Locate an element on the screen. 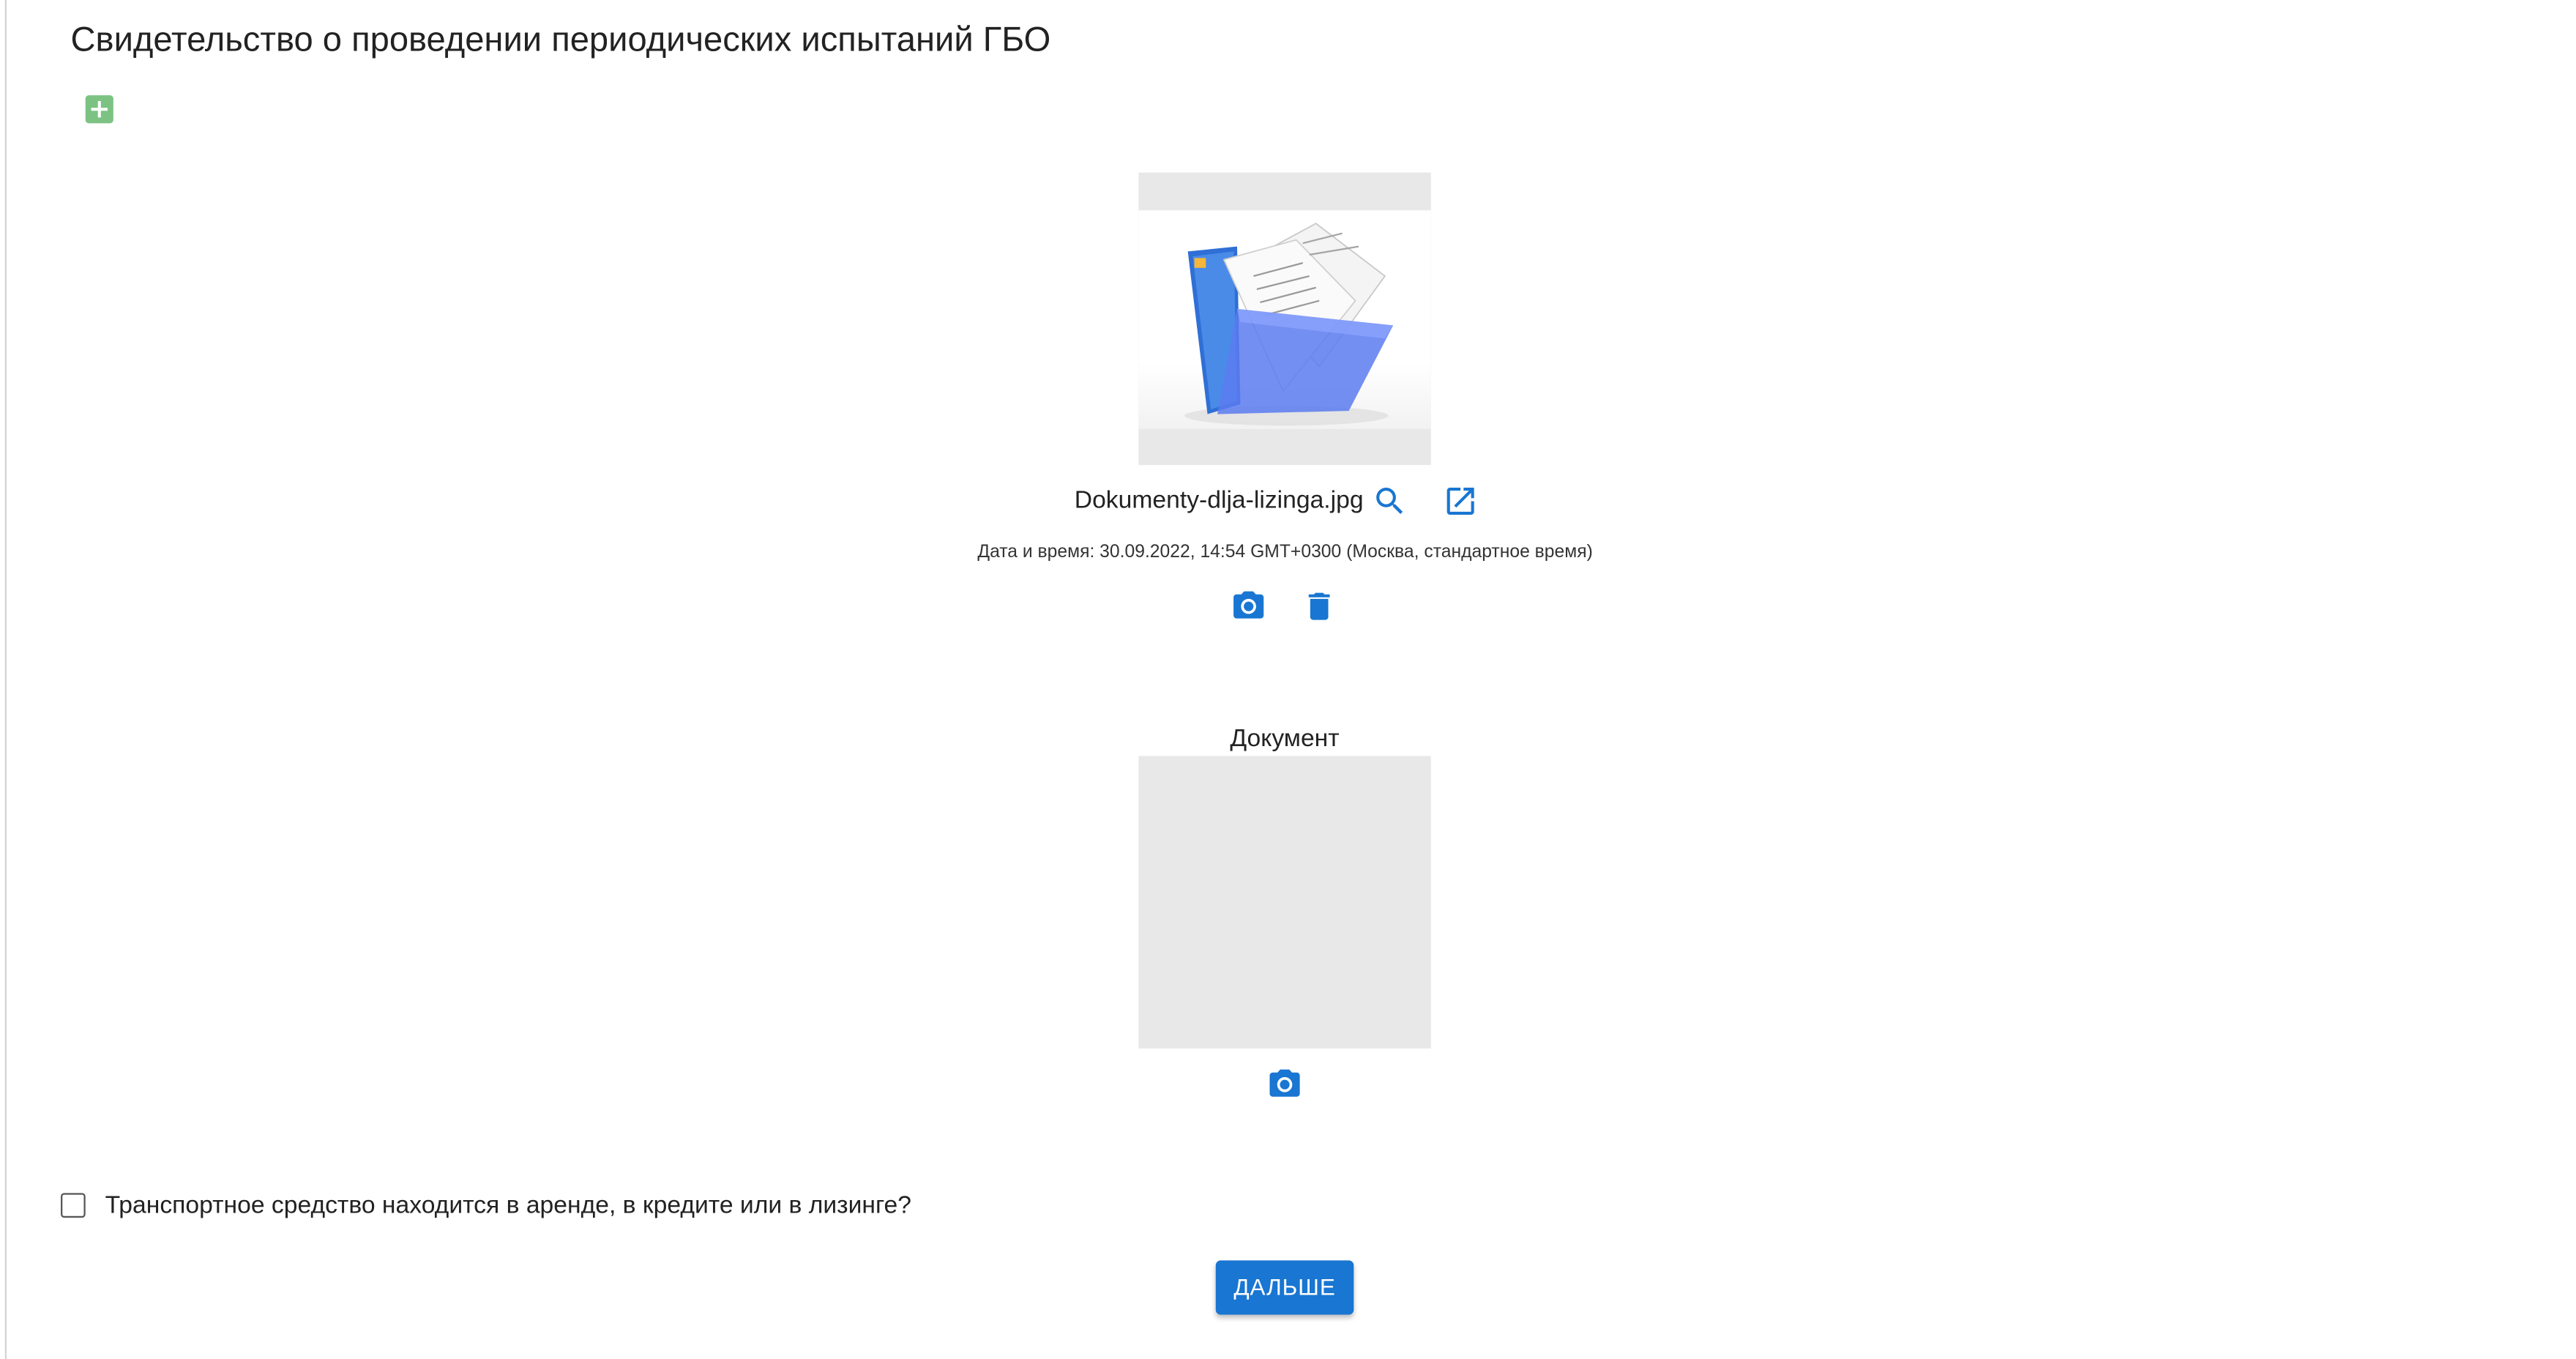 This screenshot has height=1359, width=2576. trash-icon is located at coordinates (1319, 606).